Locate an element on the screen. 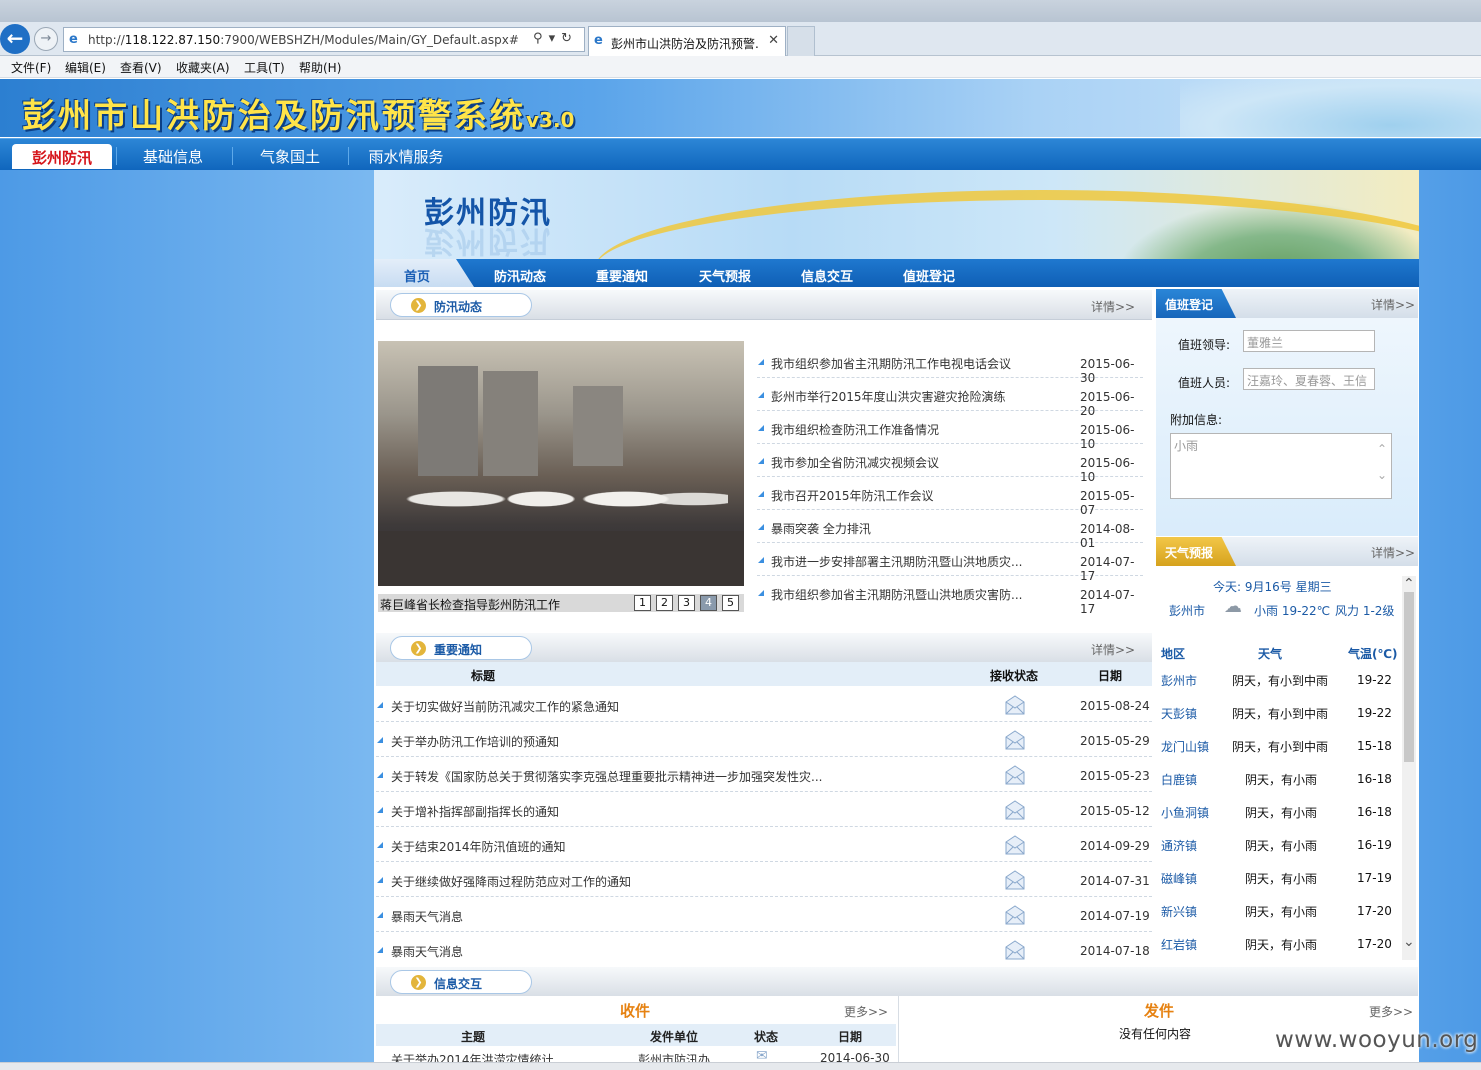 The height and width of the screenshot is (1070, 1481). envelope-icon is located at coordinates (1015, 950).